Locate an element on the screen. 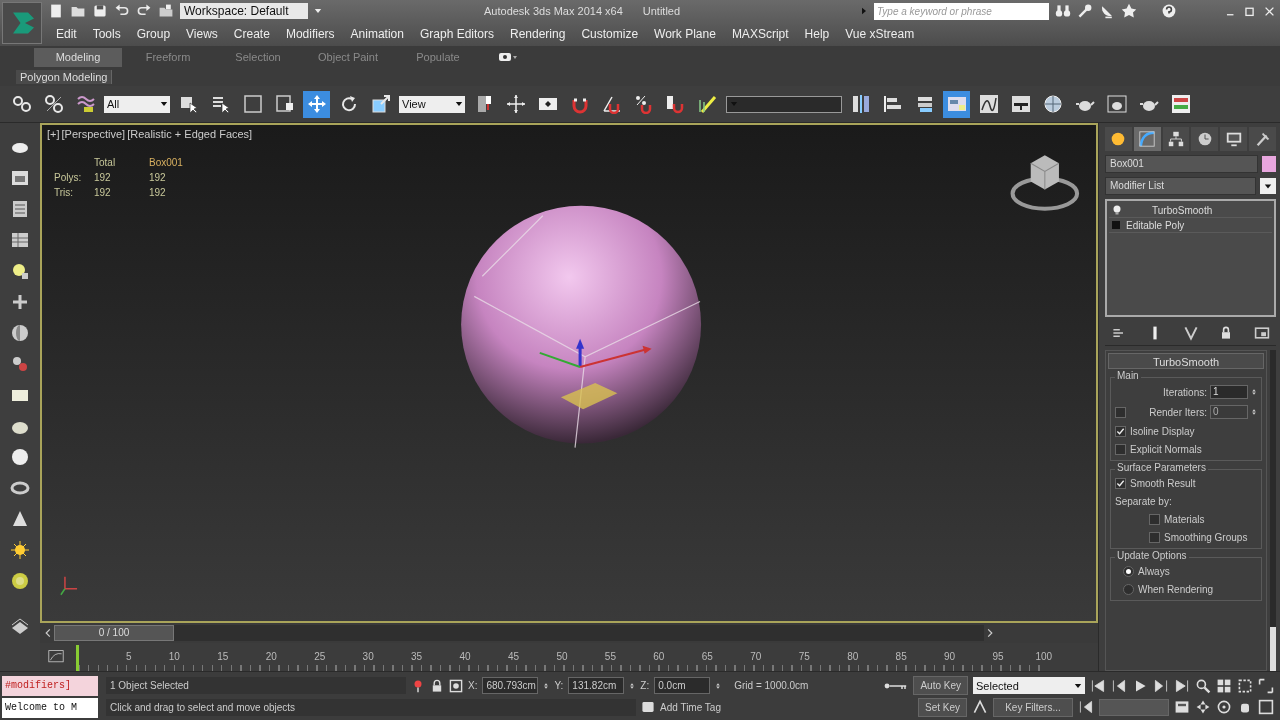 The image size is (1280, 720). listener-output: Welcome to M is located at coordinates (50, 708).